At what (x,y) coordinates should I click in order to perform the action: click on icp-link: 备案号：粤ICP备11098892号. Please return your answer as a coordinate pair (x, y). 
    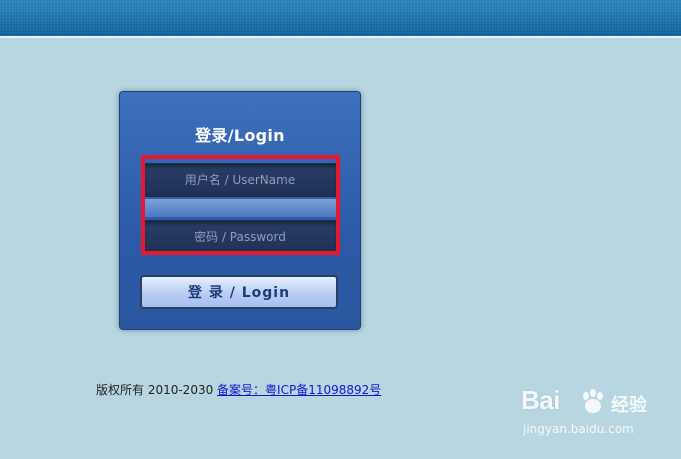
    Looking at the image, I should click on (299, 390).